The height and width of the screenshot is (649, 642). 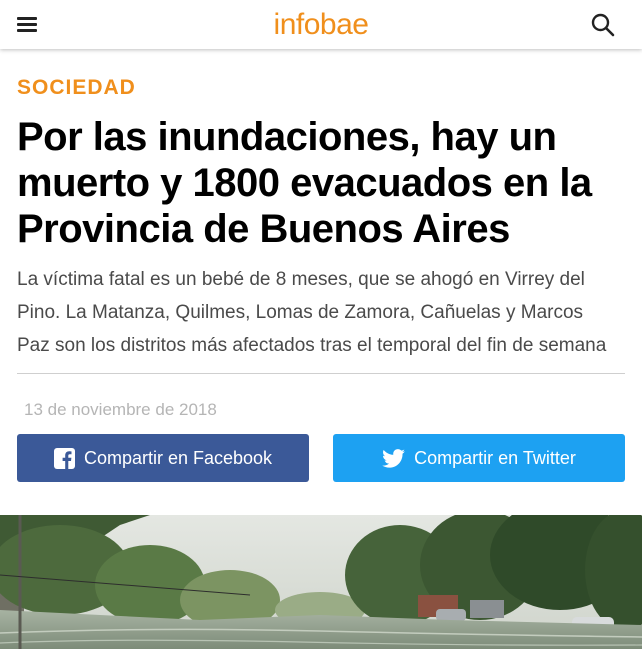 I want to click on top-header: infobae, so click(x=321, y=24).